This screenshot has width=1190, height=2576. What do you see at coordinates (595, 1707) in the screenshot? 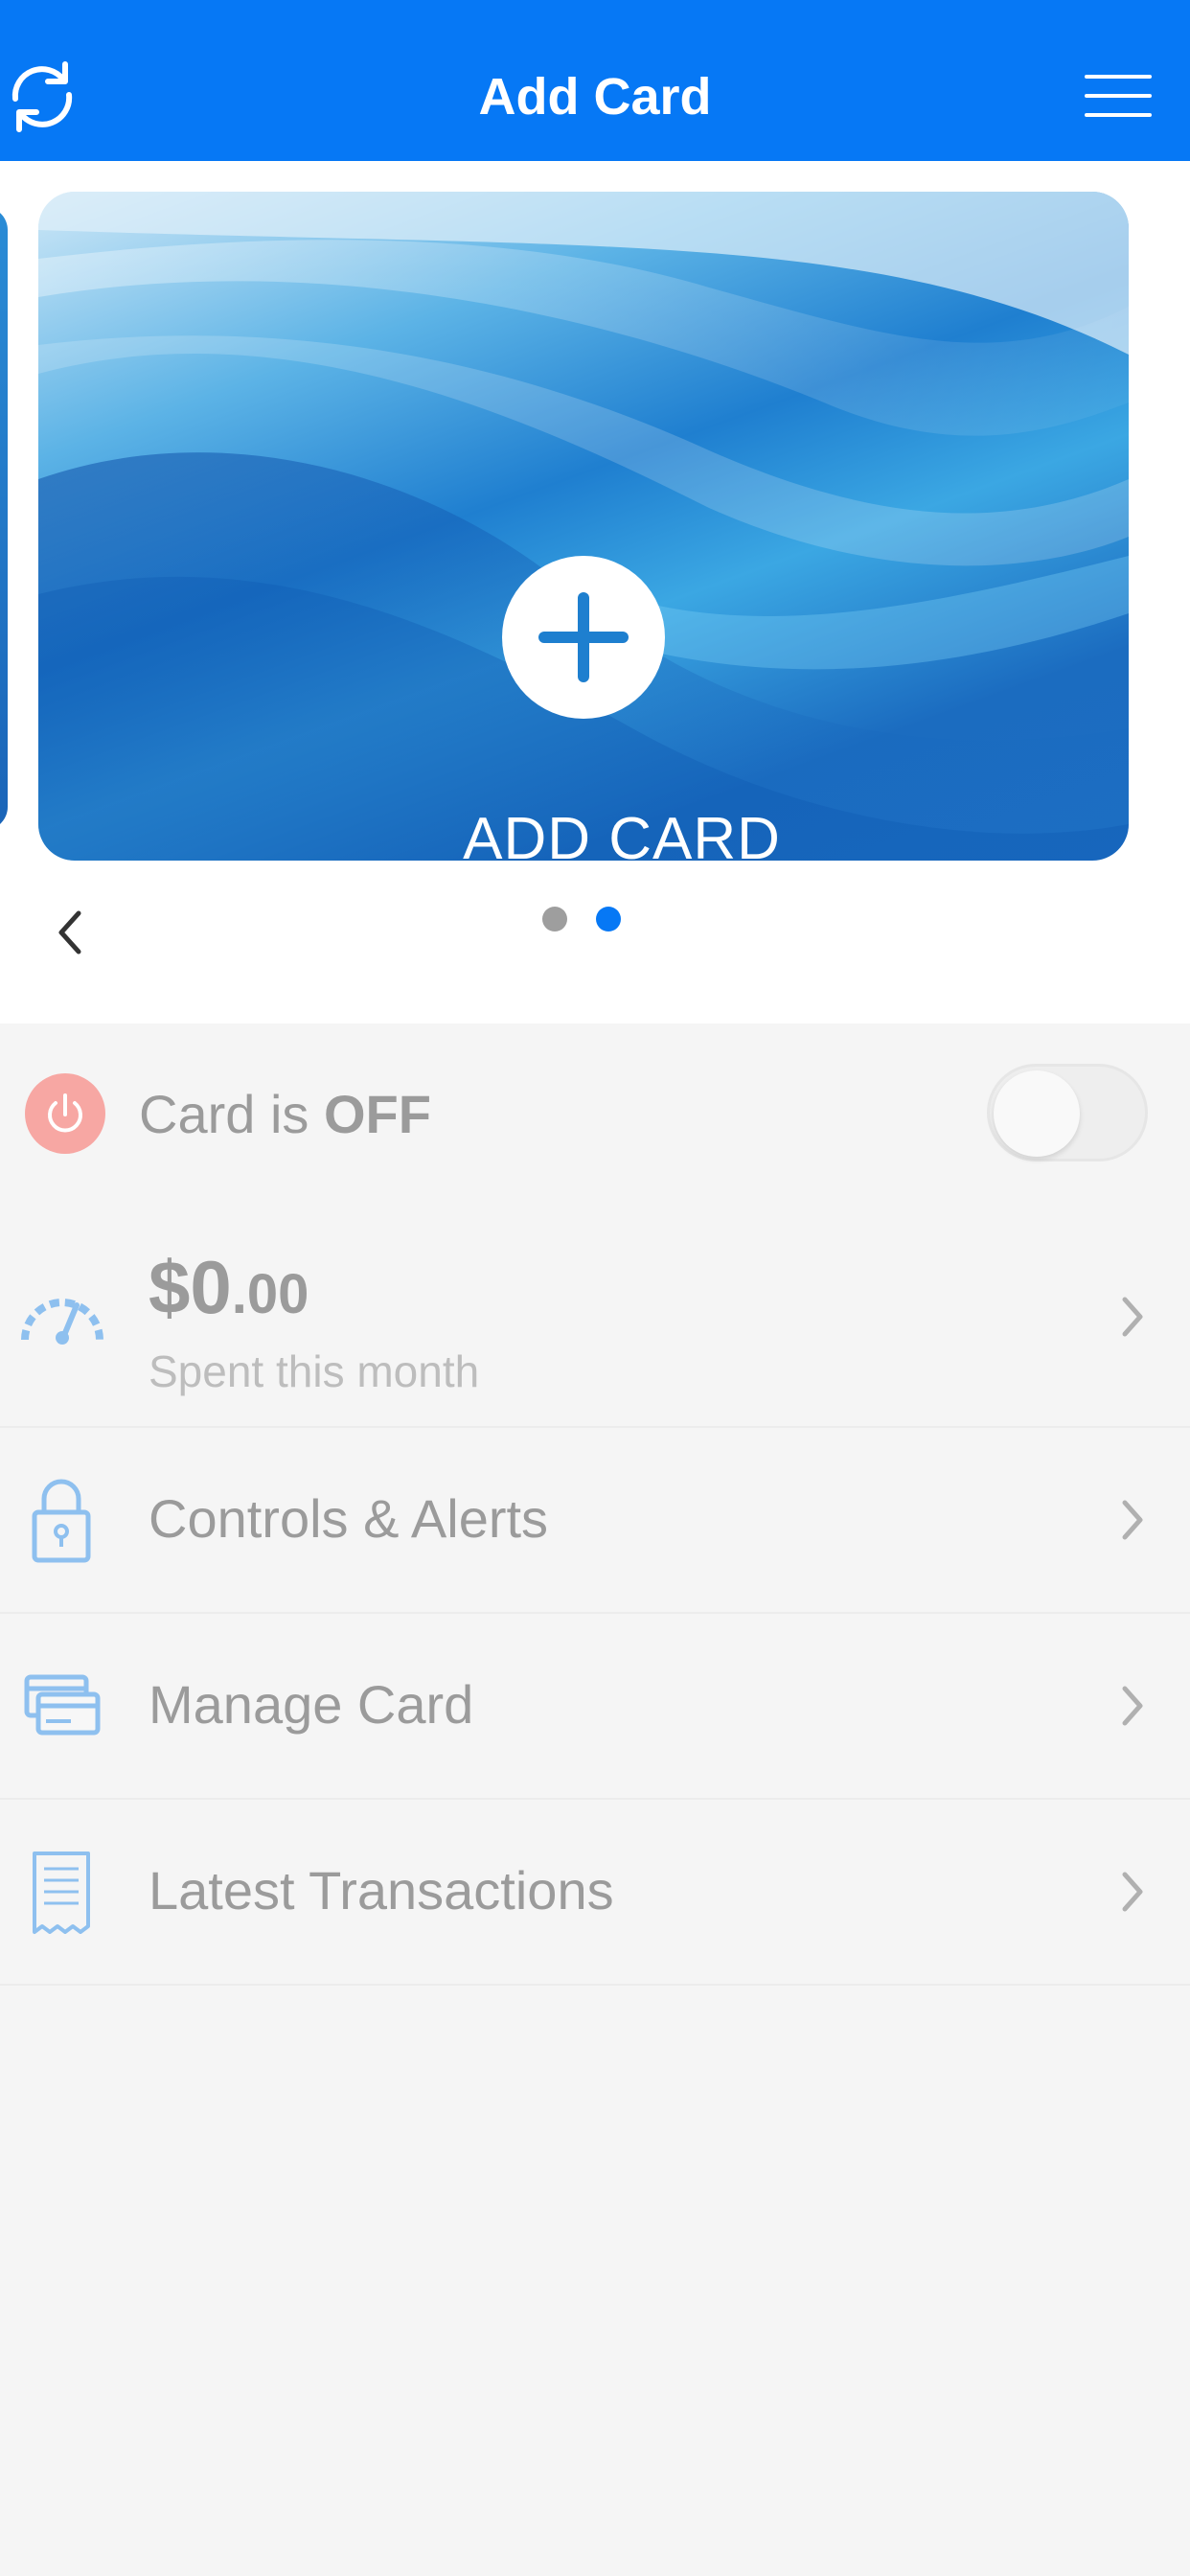
I see `manage-card-row: Manage Card` at bounding box center [595, 1707].